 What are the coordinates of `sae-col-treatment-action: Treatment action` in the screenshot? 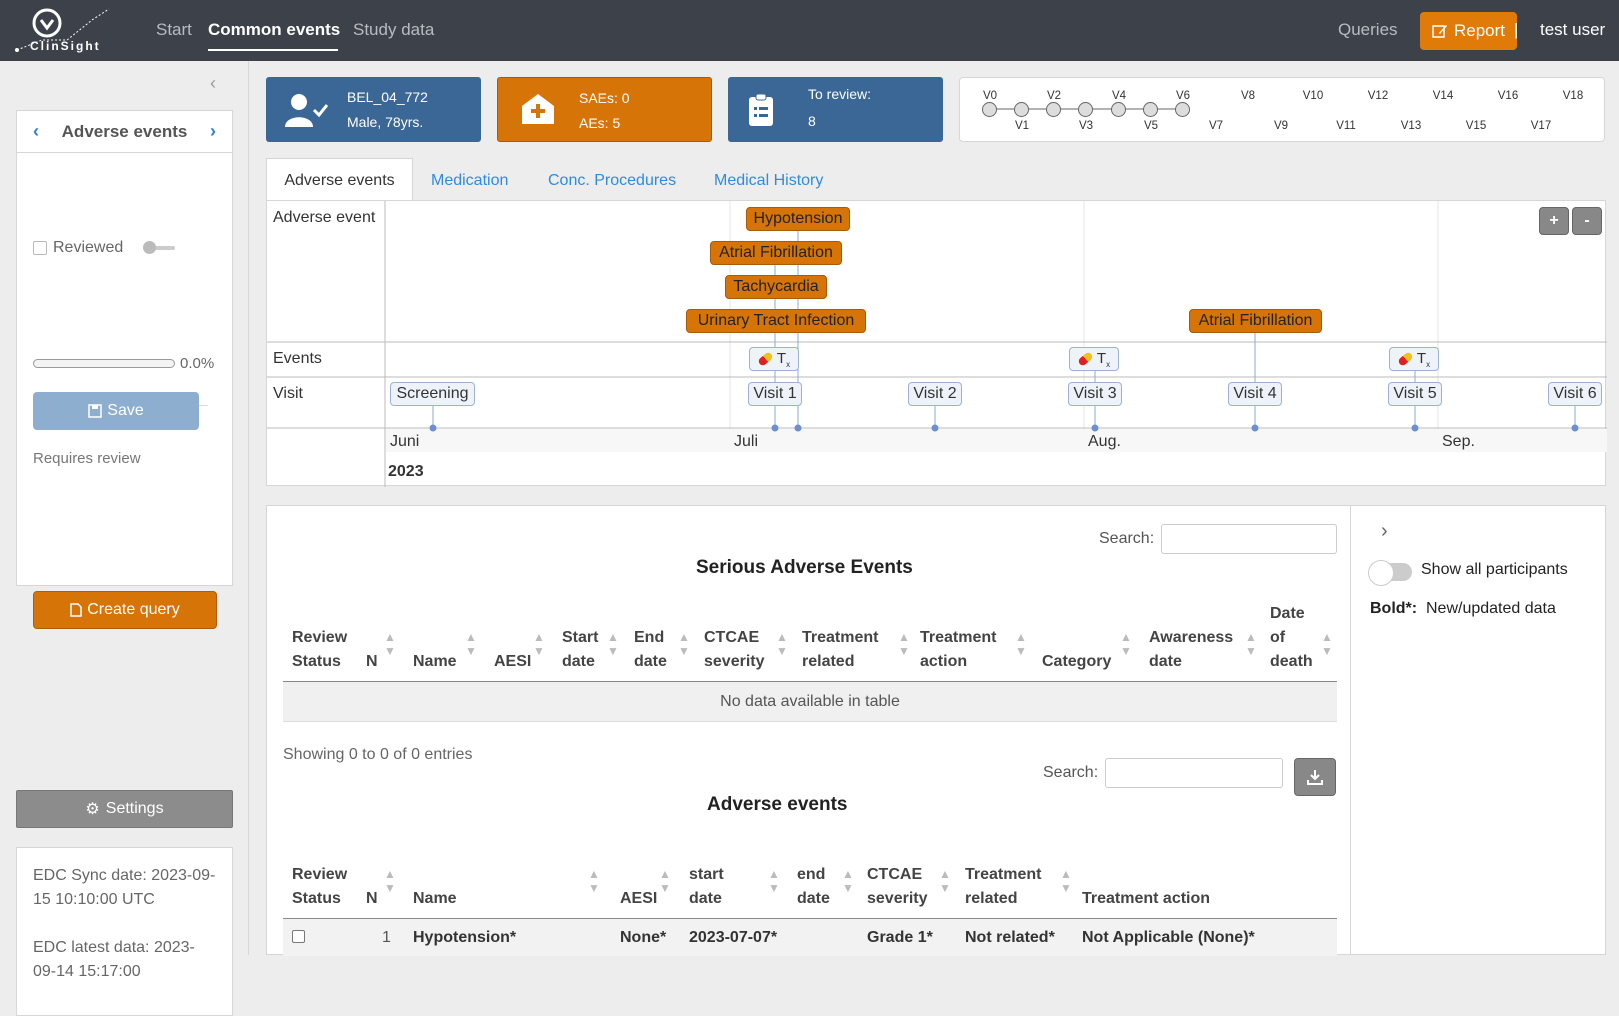 It's located at (958, 650).